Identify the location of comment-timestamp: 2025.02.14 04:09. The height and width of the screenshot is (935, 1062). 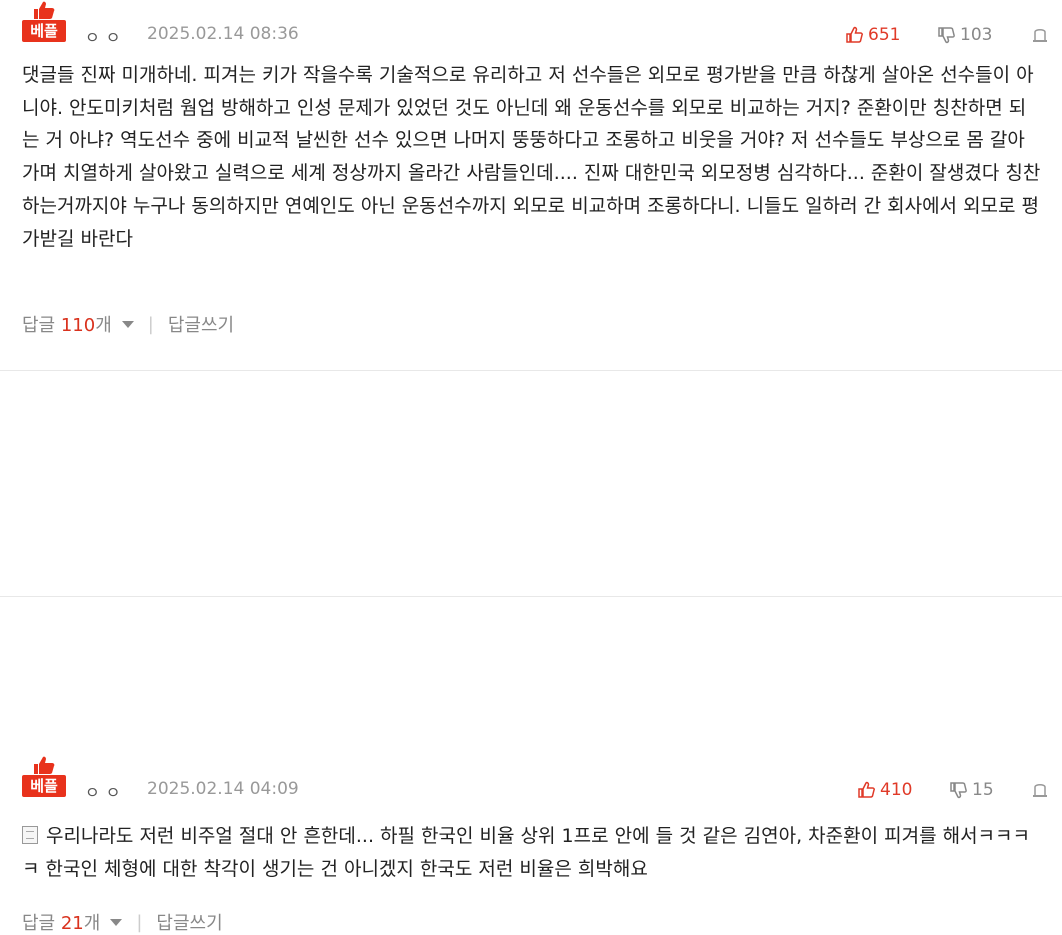
(223, 789).